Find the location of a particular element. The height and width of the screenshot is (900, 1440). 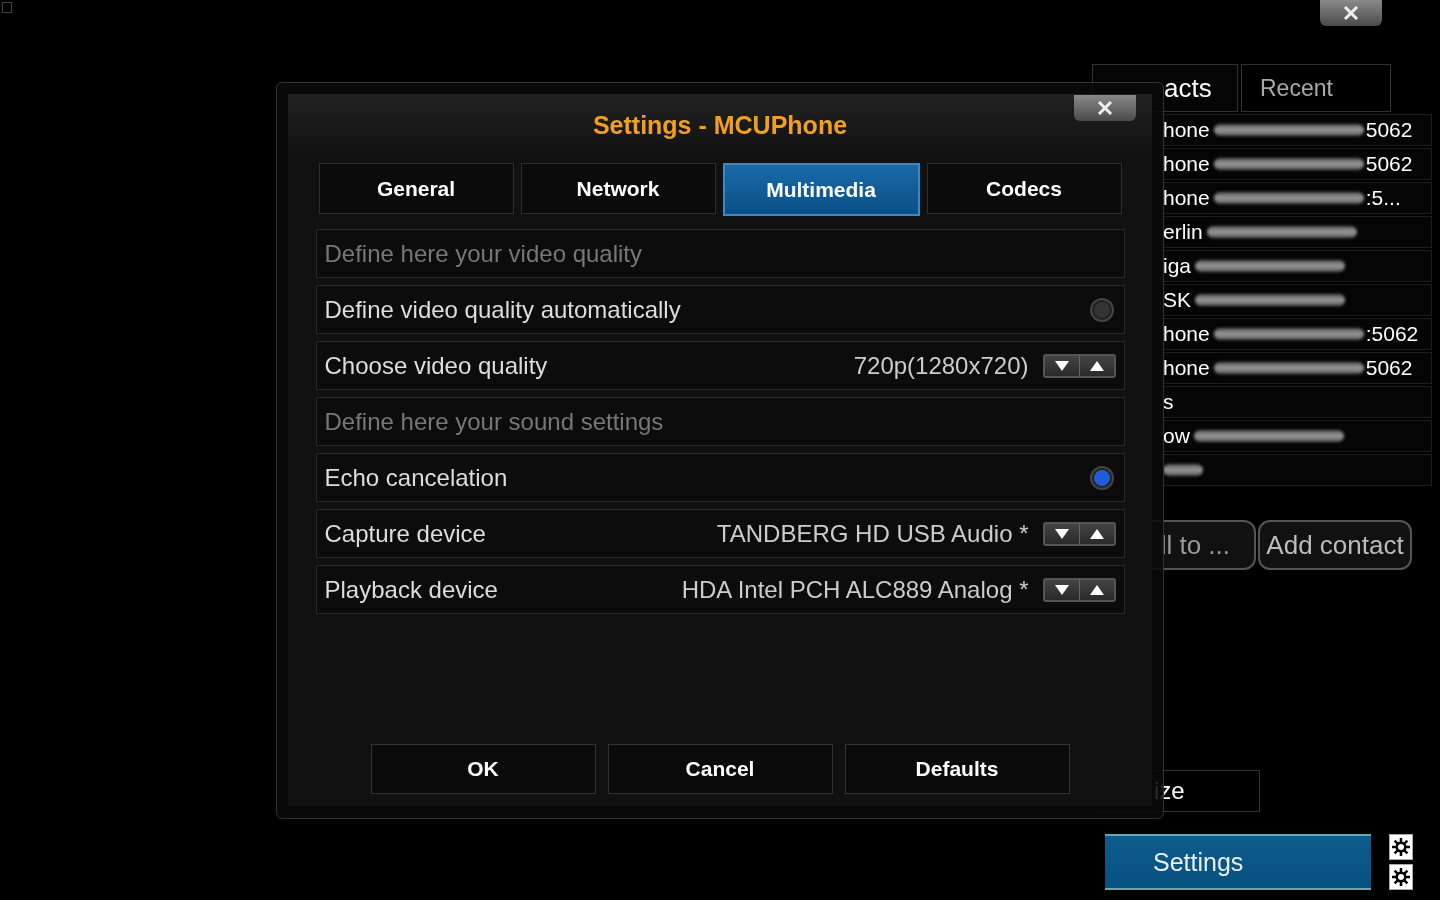

tab: Network is located at coordinates (618, 188).